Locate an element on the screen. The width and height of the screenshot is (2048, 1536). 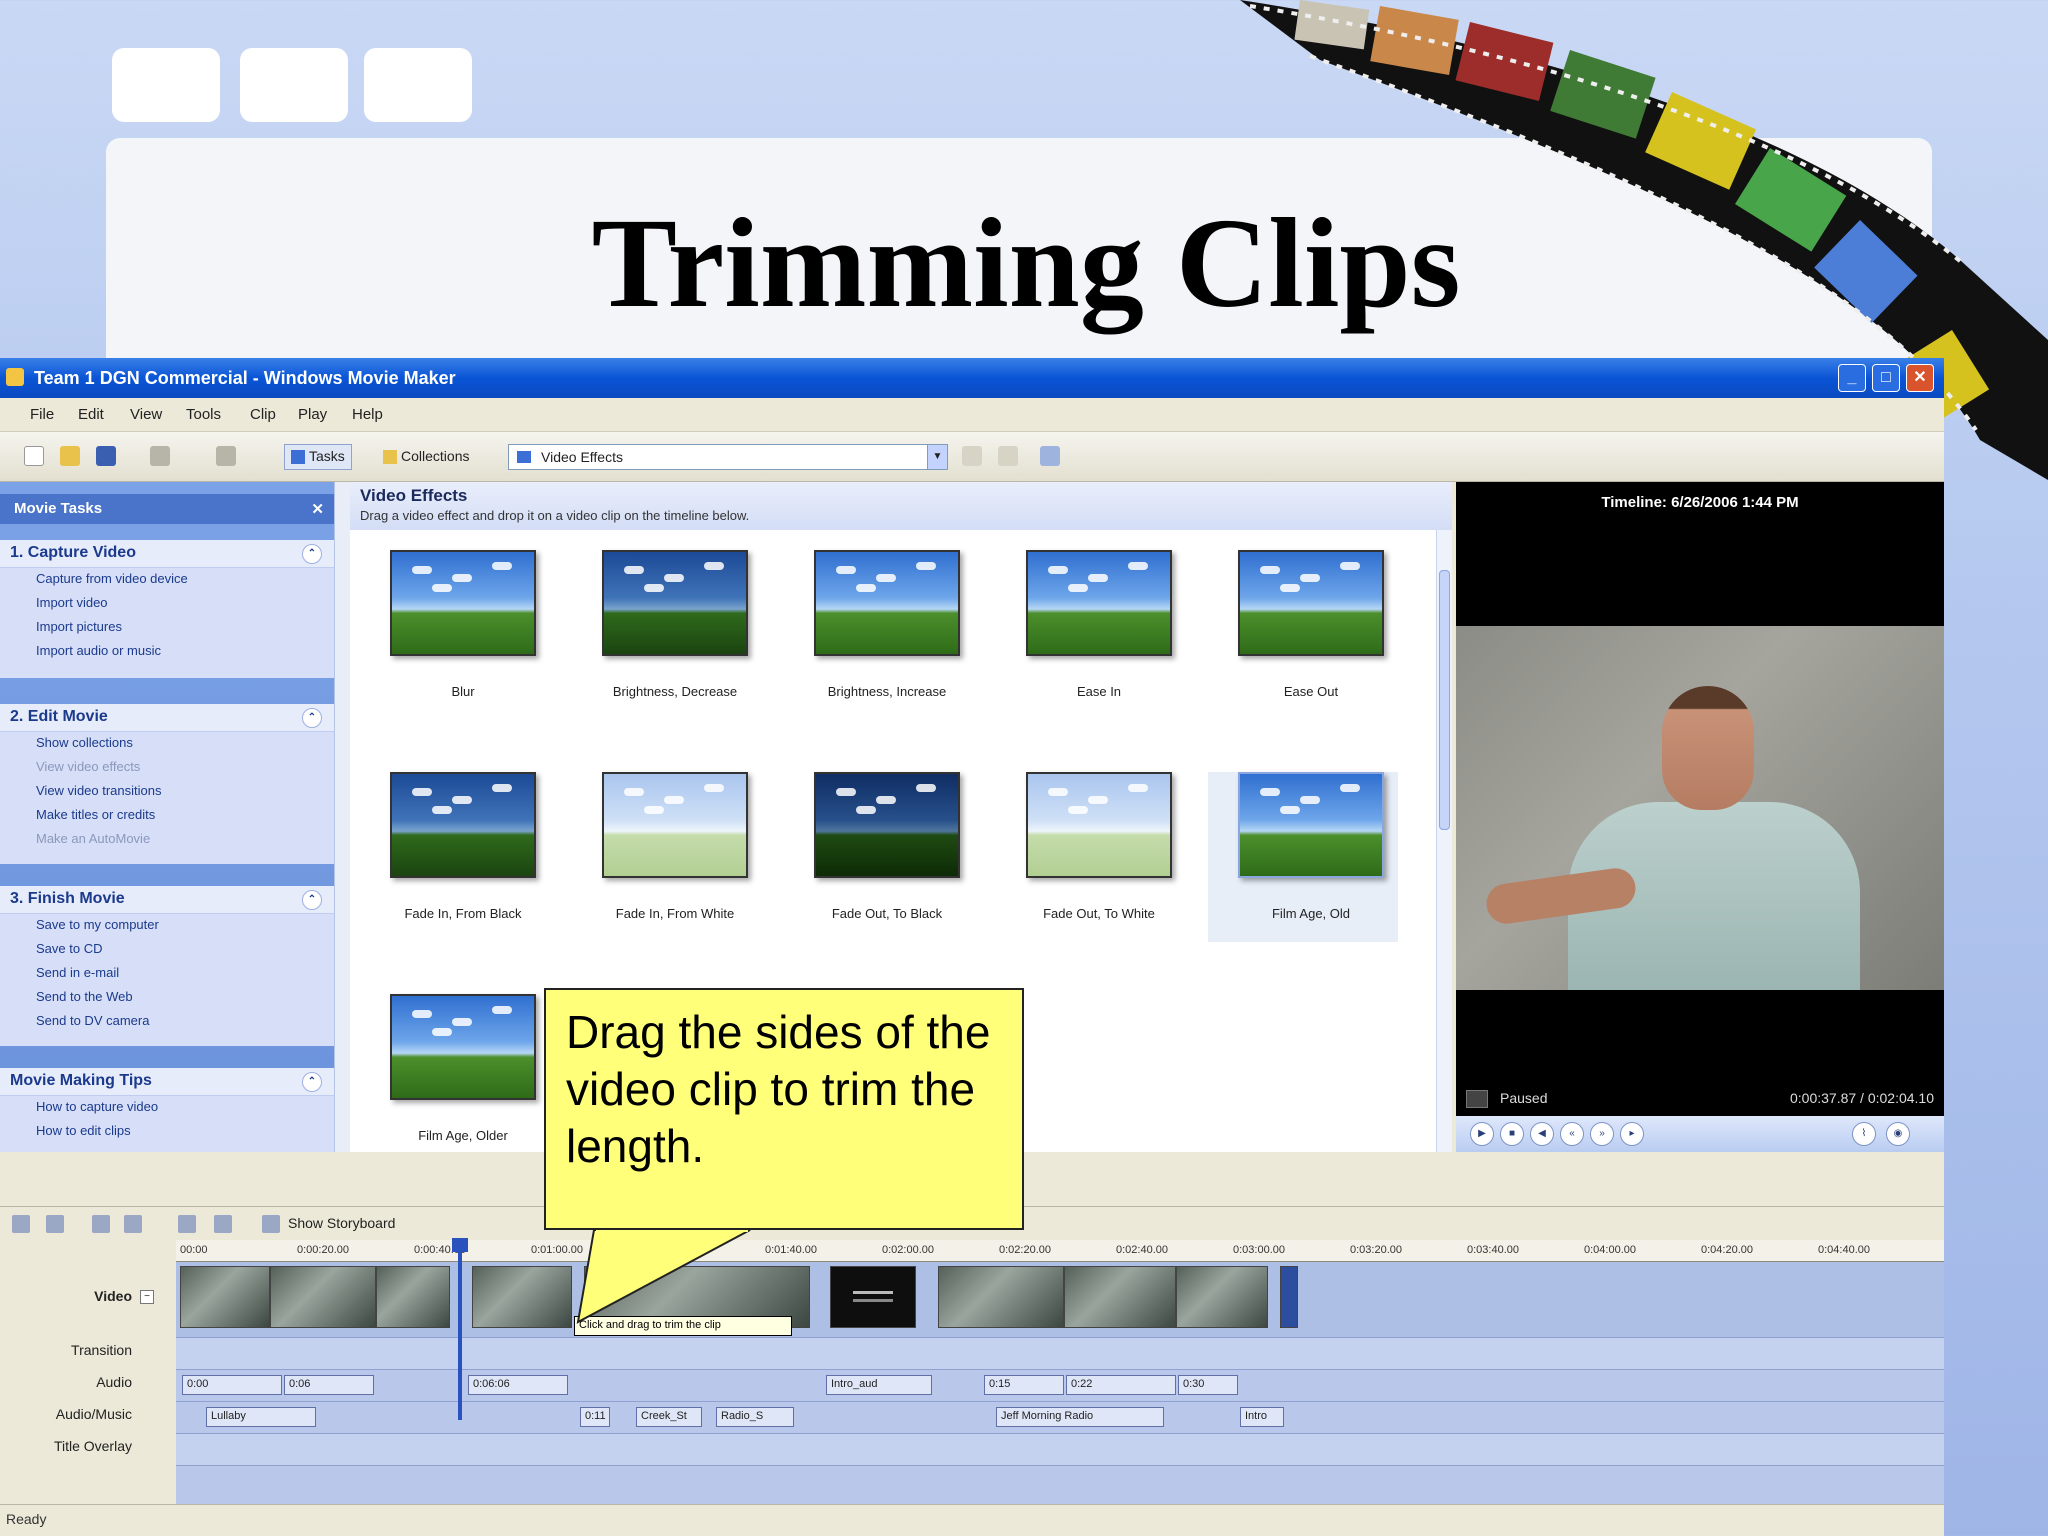
new-project-icon is located at coordinates (34, 456).